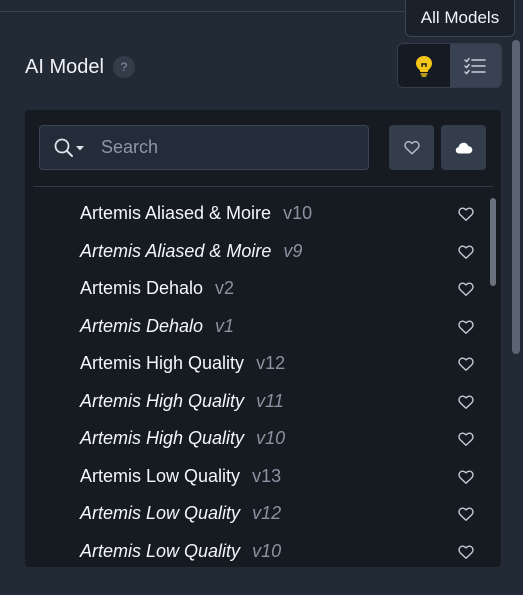 This screenshot has width=523, height=595. I want to click on model-name: Artemis Low Quality v13, so click(180, 476).